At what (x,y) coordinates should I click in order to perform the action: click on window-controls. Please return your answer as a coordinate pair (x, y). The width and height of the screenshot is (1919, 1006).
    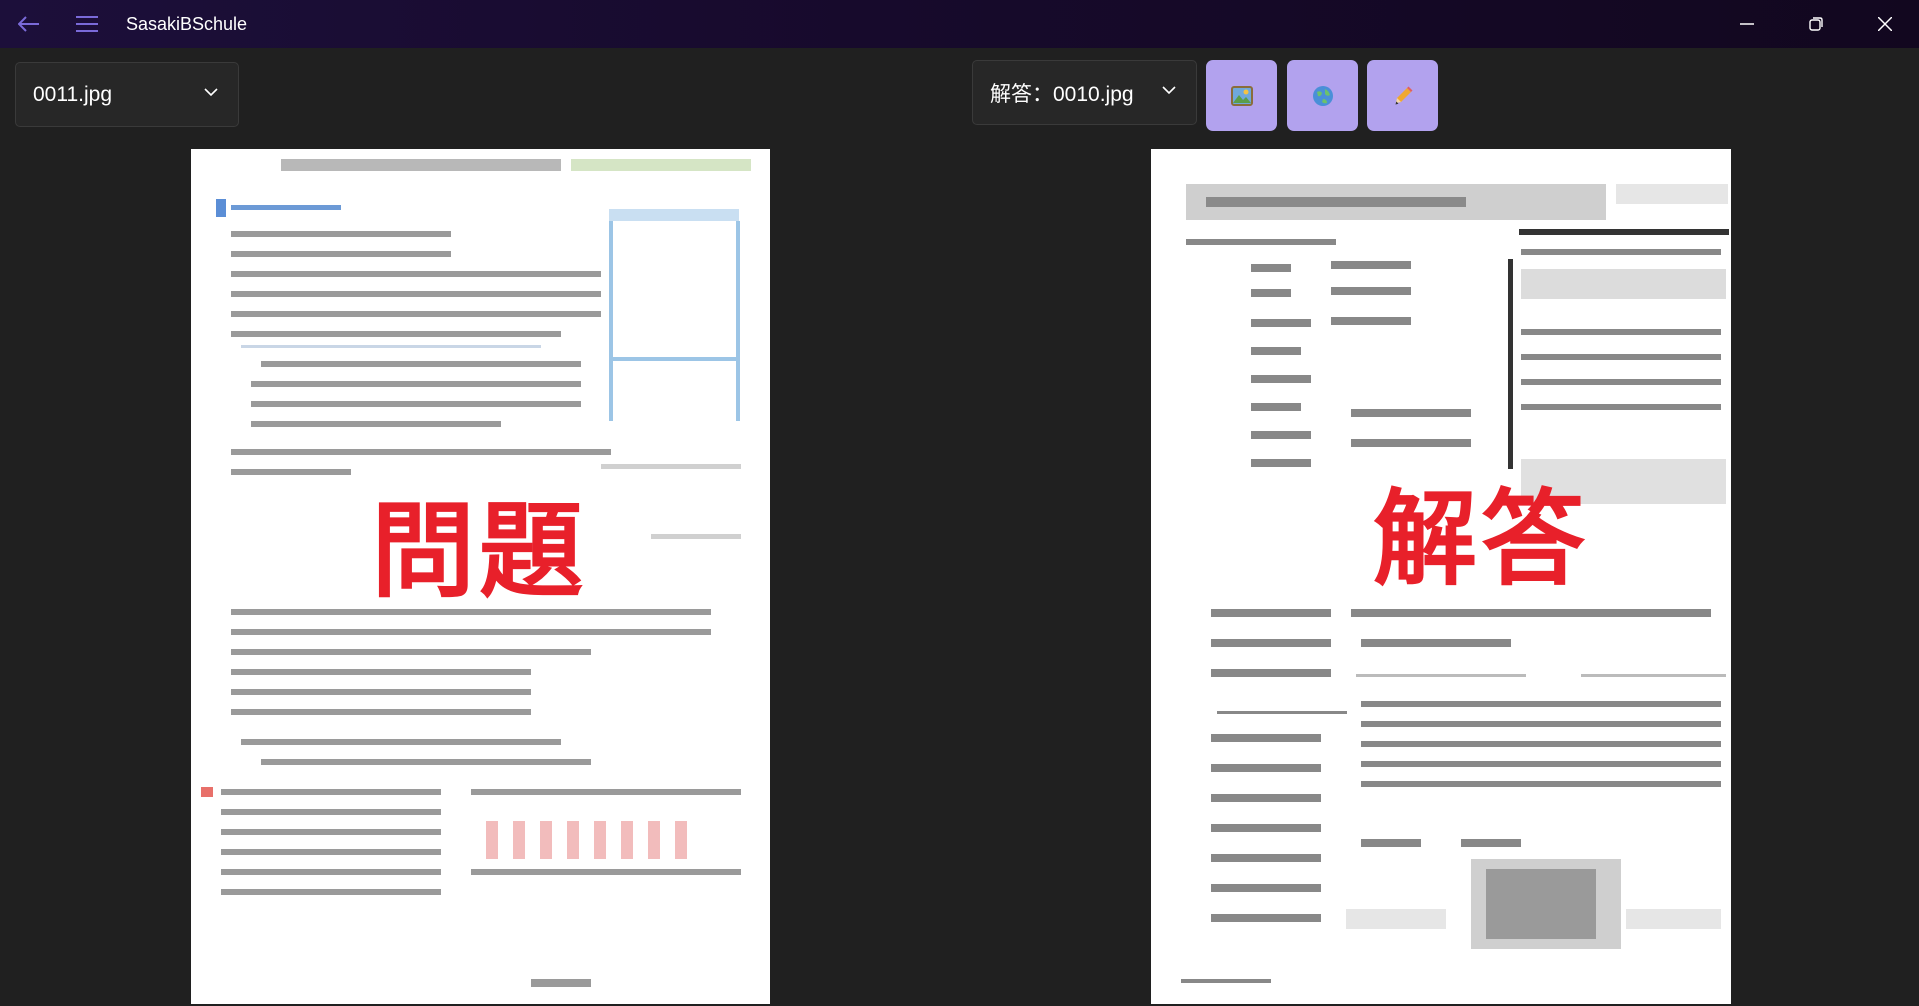
    Looking at the image, I should click on (1815, 24).